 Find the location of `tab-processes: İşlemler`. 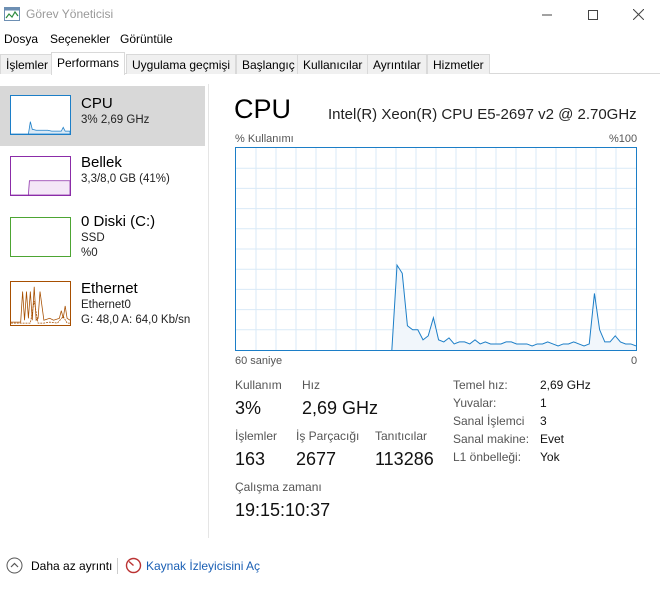

tab-processes: İşlemler is located at coordinates (27, 64).